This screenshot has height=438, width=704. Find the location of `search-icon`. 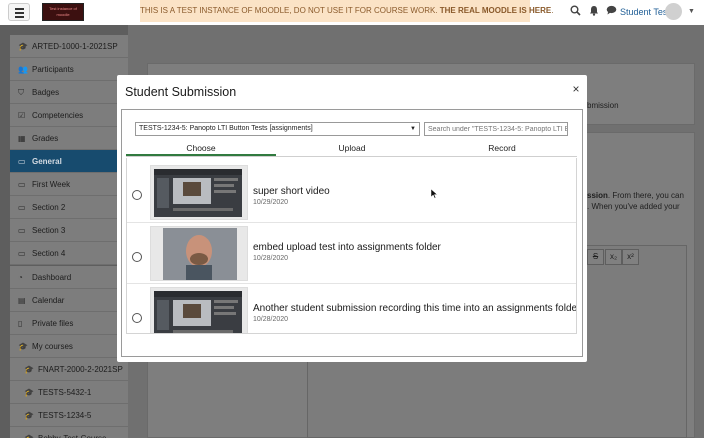

search-icon is located at coordinates (575, 12).